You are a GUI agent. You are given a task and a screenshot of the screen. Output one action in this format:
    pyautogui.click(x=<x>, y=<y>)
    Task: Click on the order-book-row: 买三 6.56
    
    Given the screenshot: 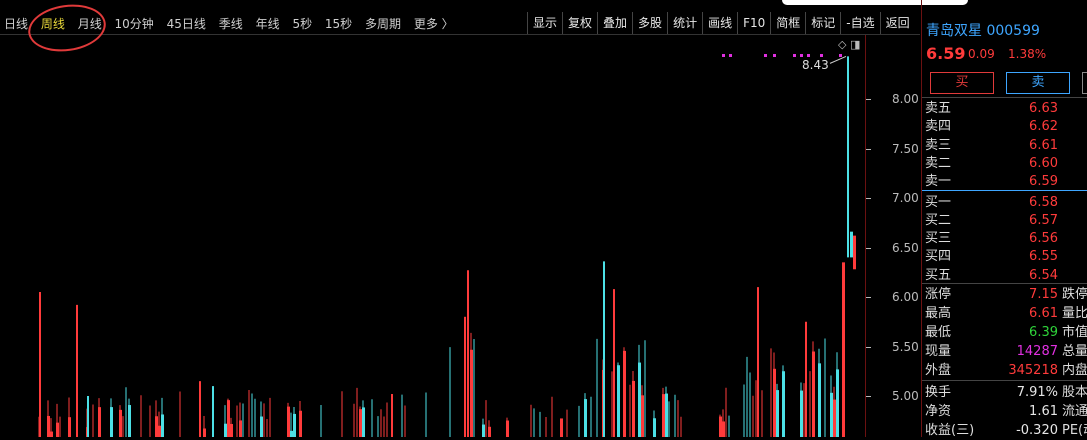 What is the action you would take?
    pyautogui.click(x=1004, y=239)
    